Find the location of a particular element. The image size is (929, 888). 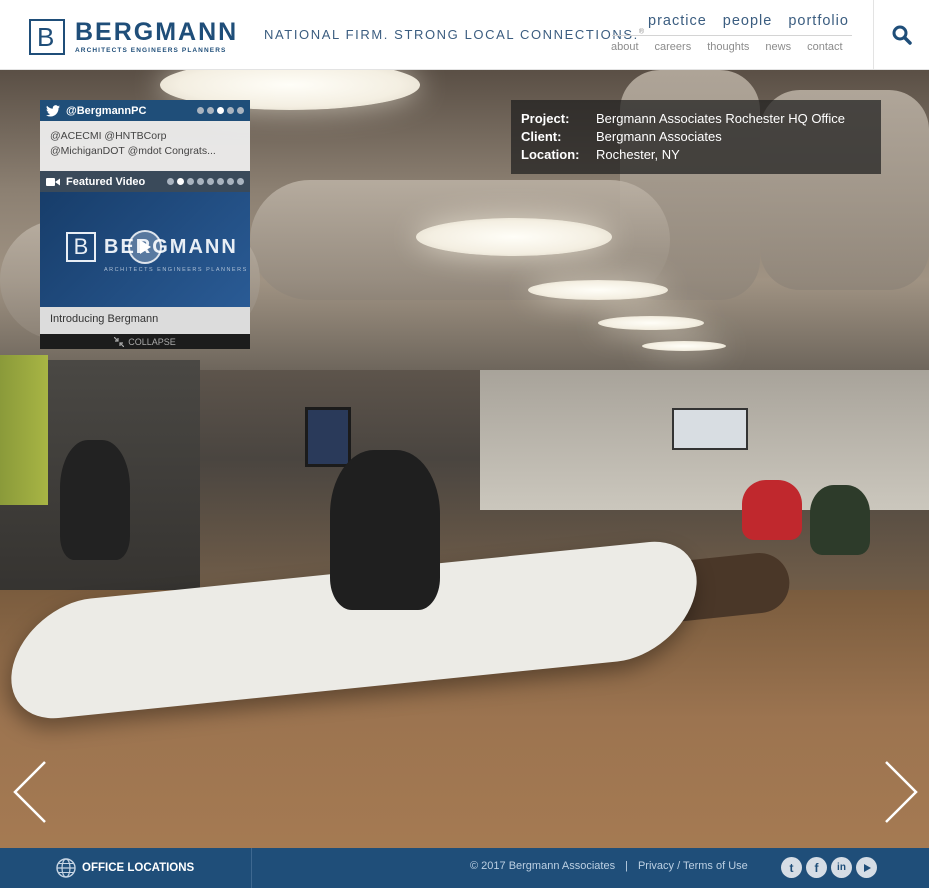

primary-nav: practice people portfolio is located at coordinates (748, 21).